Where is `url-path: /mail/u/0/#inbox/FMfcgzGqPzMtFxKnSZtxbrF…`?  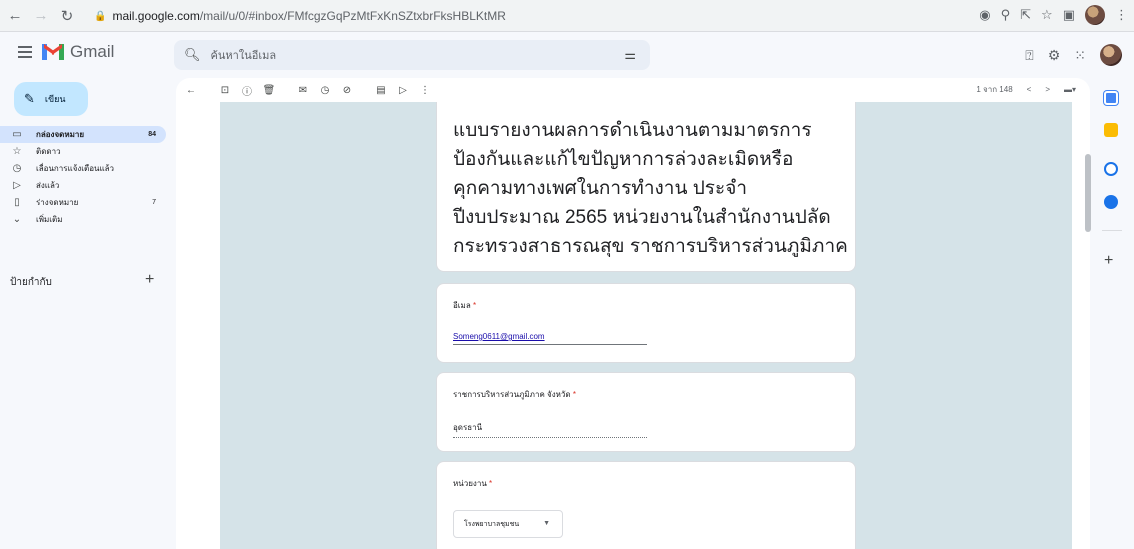 url-path: /mail/u/0/#inbox/FMfcgzGqPzMtFxKnSZtxbrF… is located at coordinates (352, 16).